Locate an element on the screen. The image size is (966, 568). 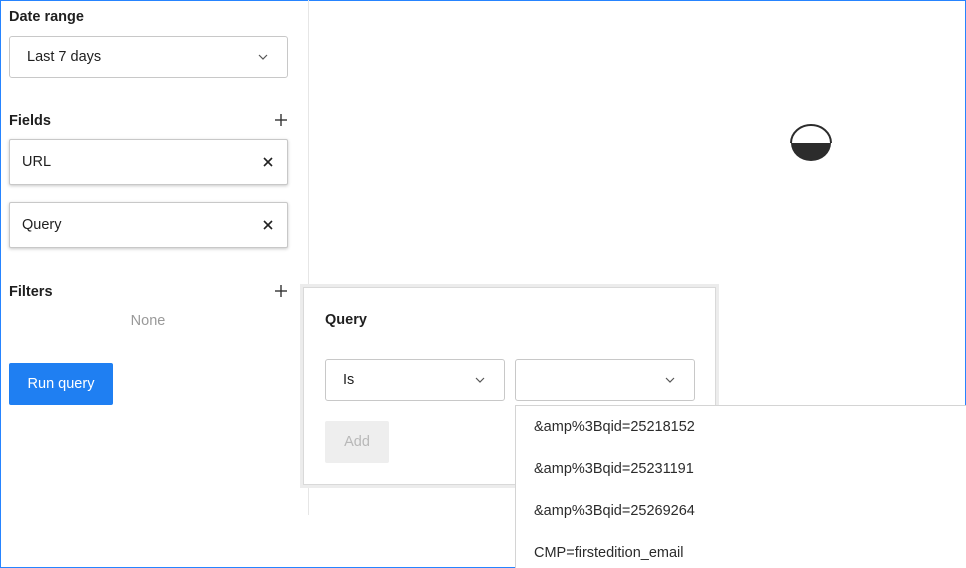
operator-value: Is is located at coordinates (349, 380).